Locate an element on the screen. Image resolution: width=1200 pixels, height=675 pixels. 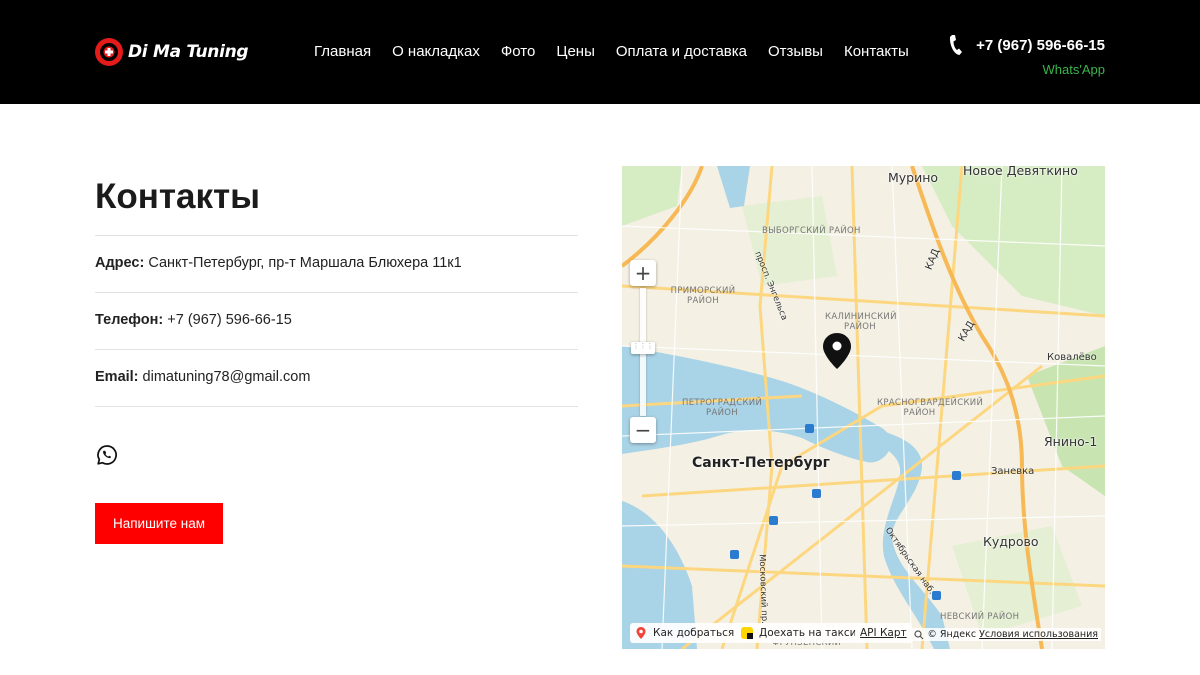
nav-link-home: Главная is located at coordinates (342, 51).